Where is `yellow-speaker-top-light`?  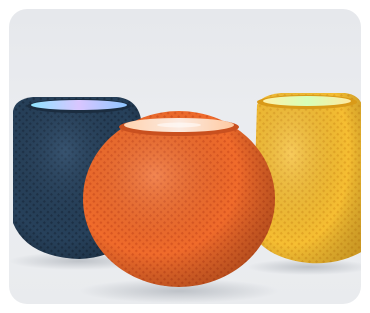 yellow-speaker-top-light is located at coordinates (307, 101).